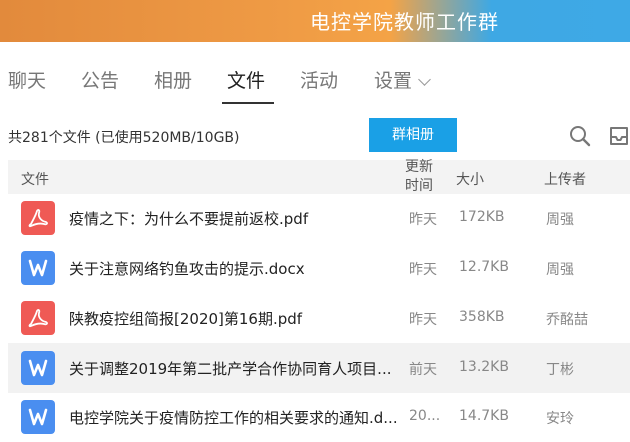 Image resolution: width=630 pixels, height=442 pixels. Describe the element at coordinates (100, 79) in the screenshot. I see `tab-announcement: 公告` at that location.